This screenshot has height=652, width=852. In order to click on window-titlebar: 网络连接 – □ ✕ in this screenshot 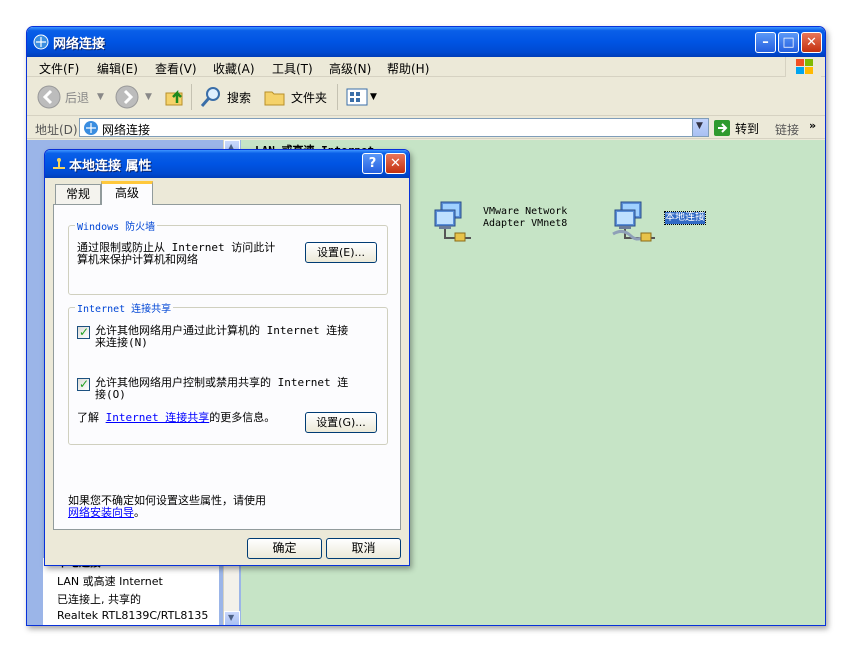, I will do `click(426, 42)`.